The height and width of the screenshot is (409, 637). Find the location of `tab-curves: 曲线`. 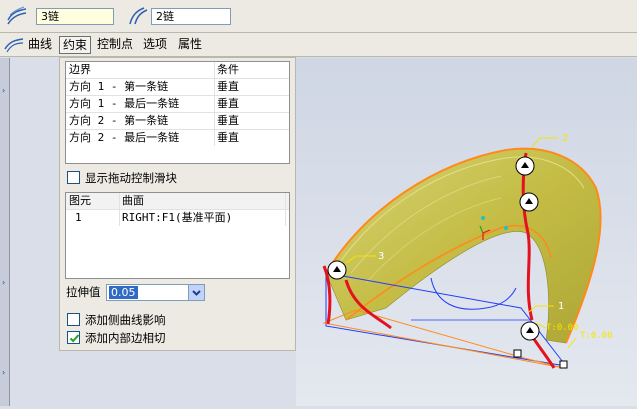

tab-curves: 曲线 is located at coordinates (40, 45).